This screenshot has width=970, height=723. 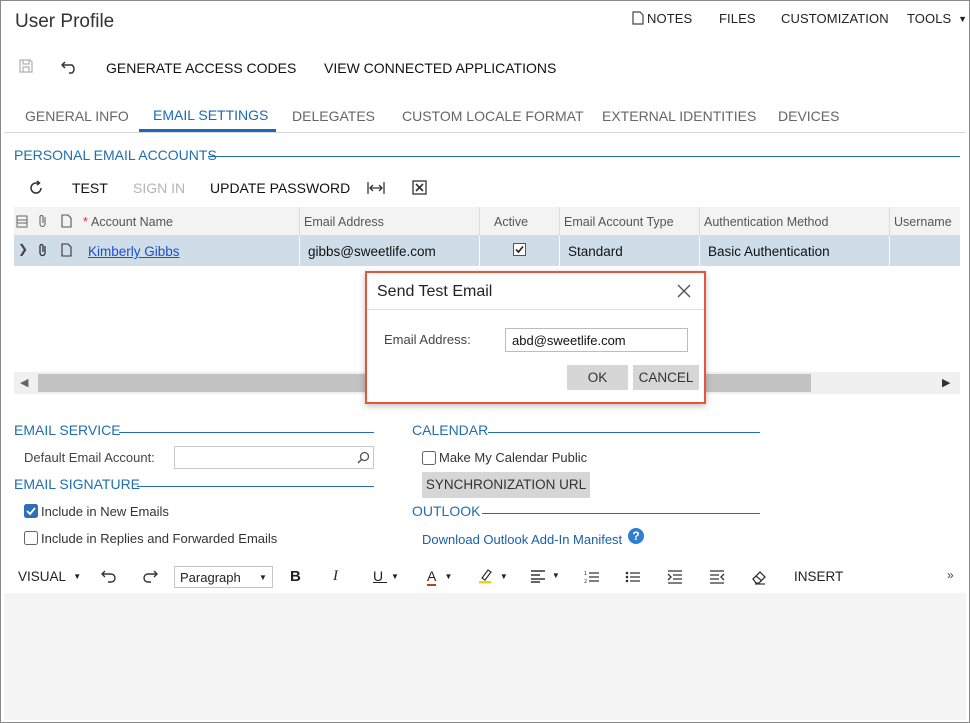 What do you see at coordinates (946, 382) in the screenshot?
I see `scroll-right-icon: ▶` at bounding box center [946, 382].